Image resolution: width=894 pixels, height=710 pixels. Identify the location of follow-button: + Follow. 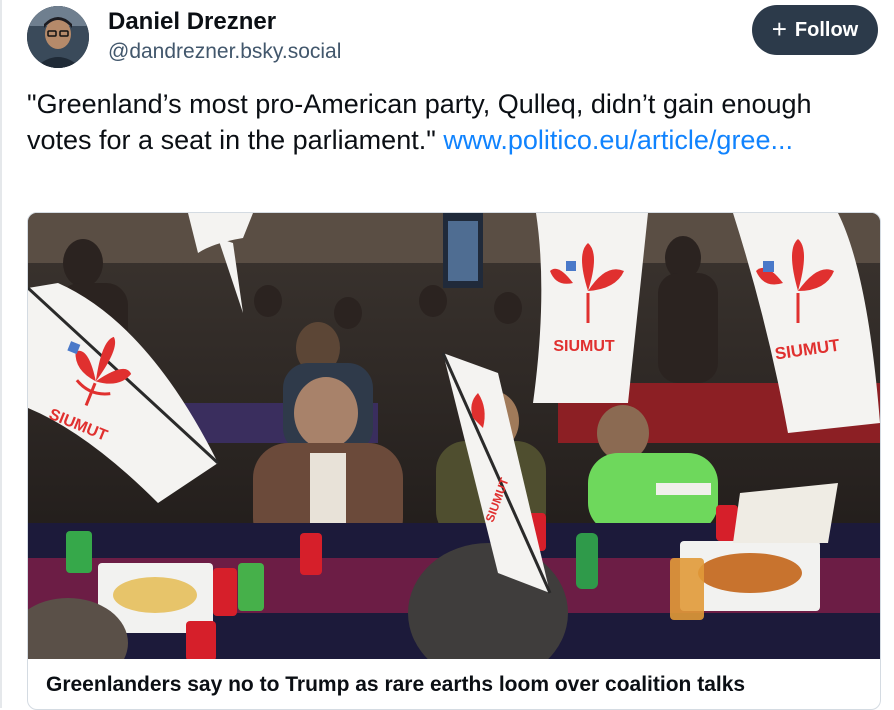
(815, 30).